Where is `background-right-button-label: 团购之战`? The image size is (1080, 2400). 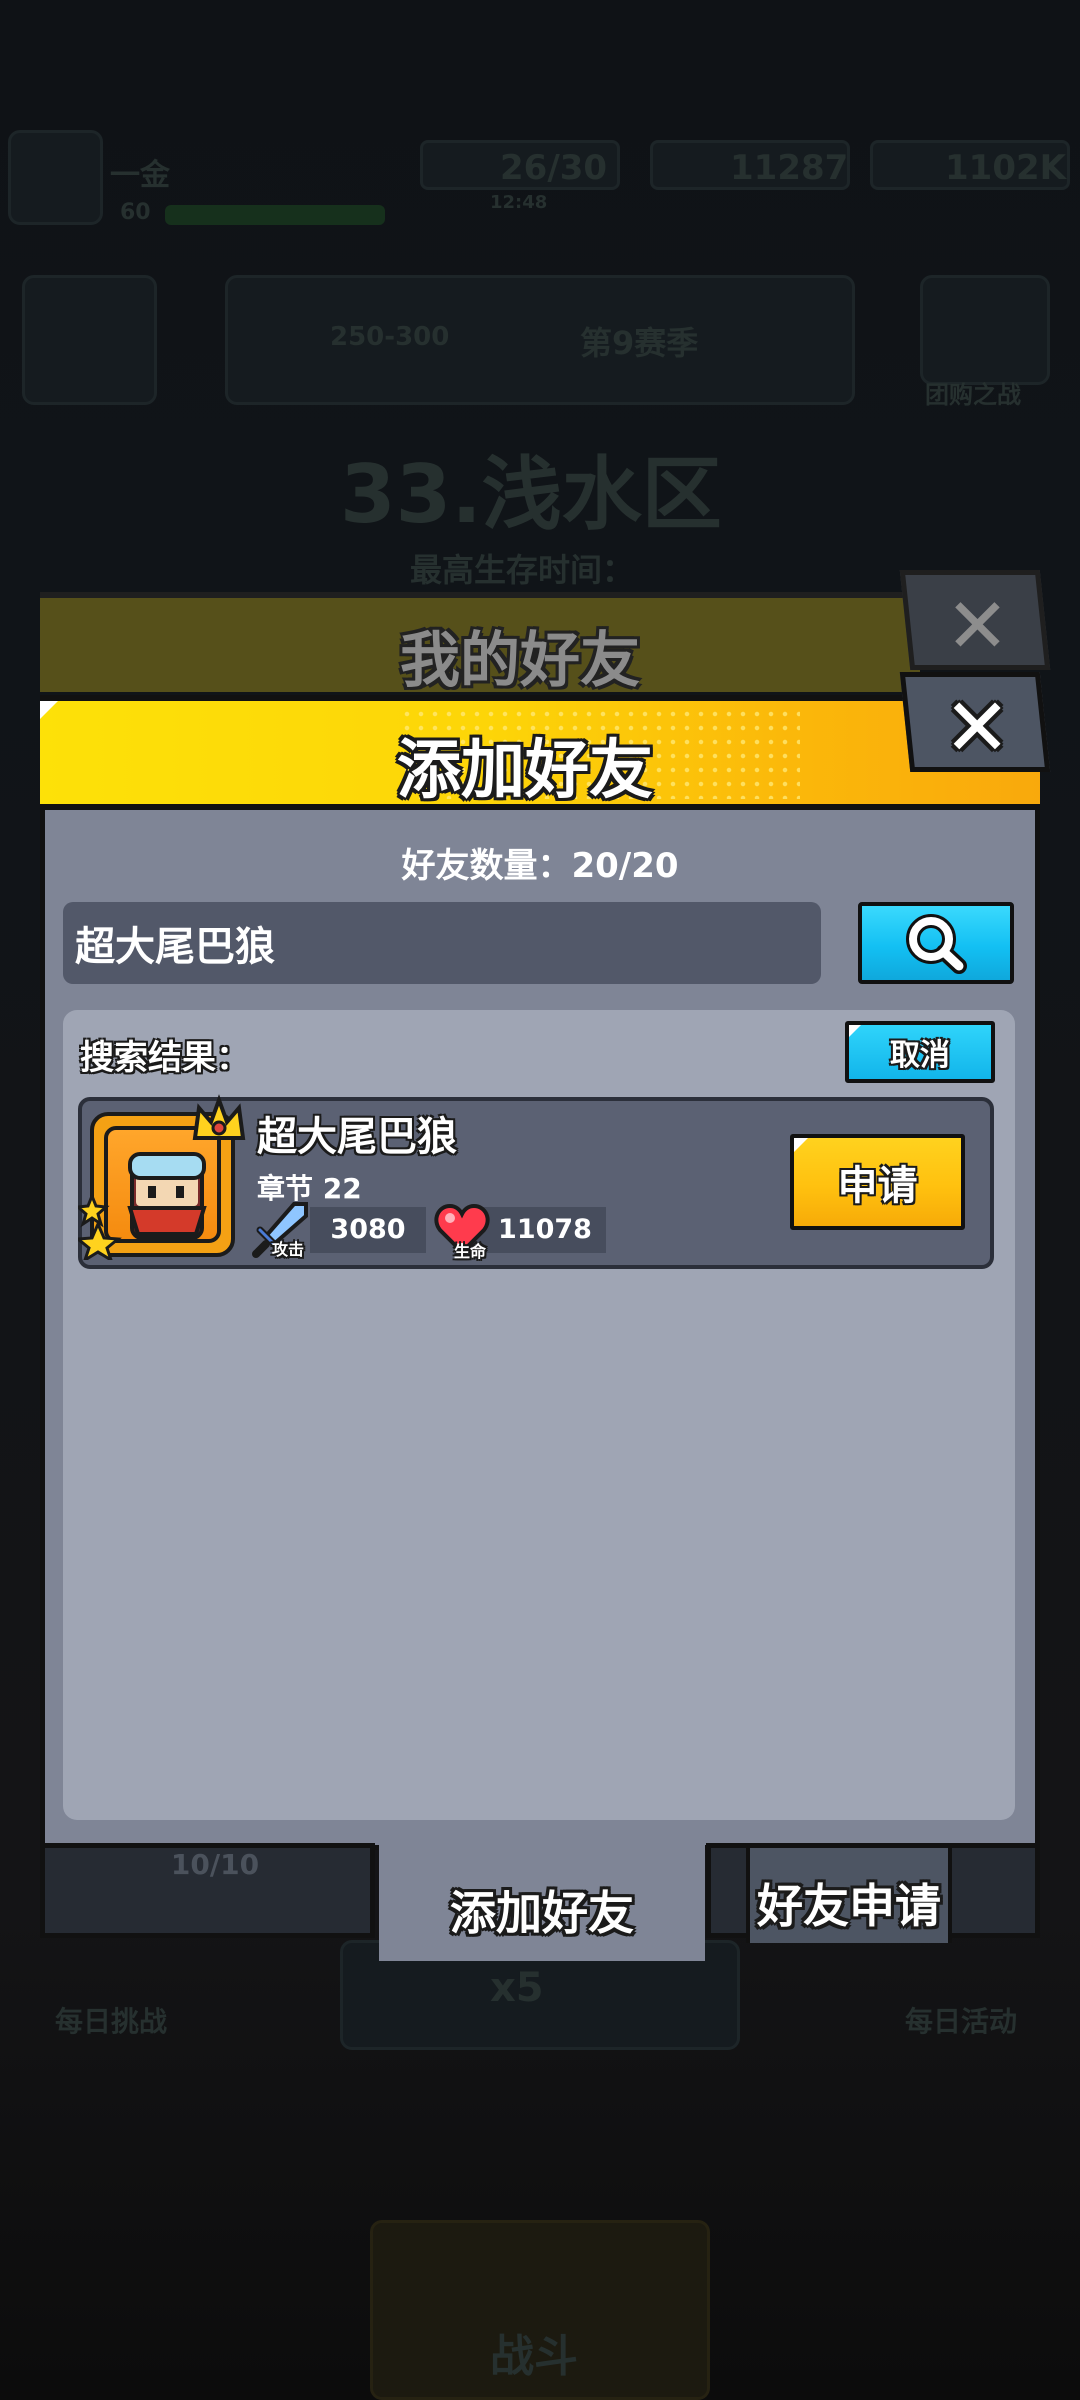 background-right-button-label: 团购之战 is located at coordinates (973, 395).